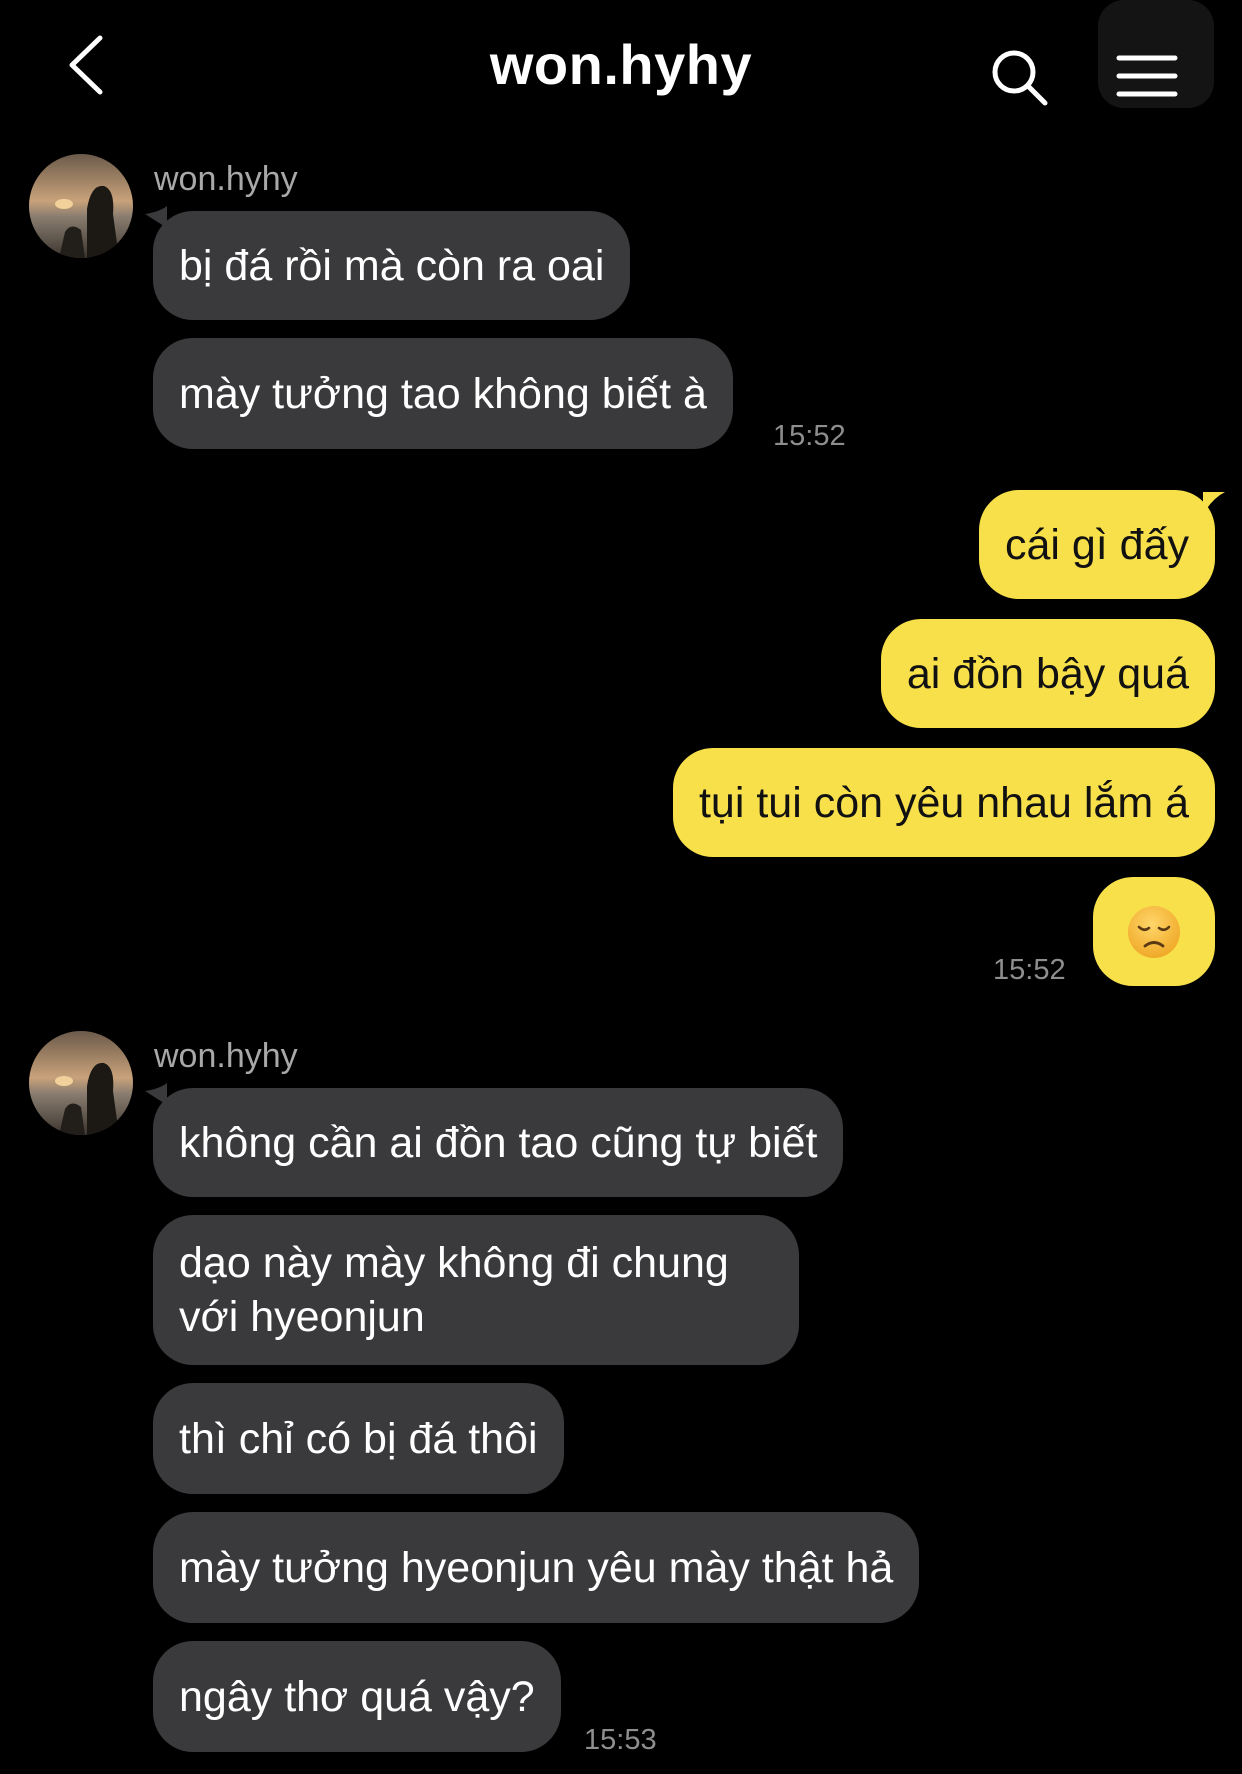 Image resolution: width=1242 pixels, height=1774 pixels. Describe the element at coordinates (357, 1696) in the screenshot. I see `incoming-message-bubble: ngây thơ quá vậy?` at that location.